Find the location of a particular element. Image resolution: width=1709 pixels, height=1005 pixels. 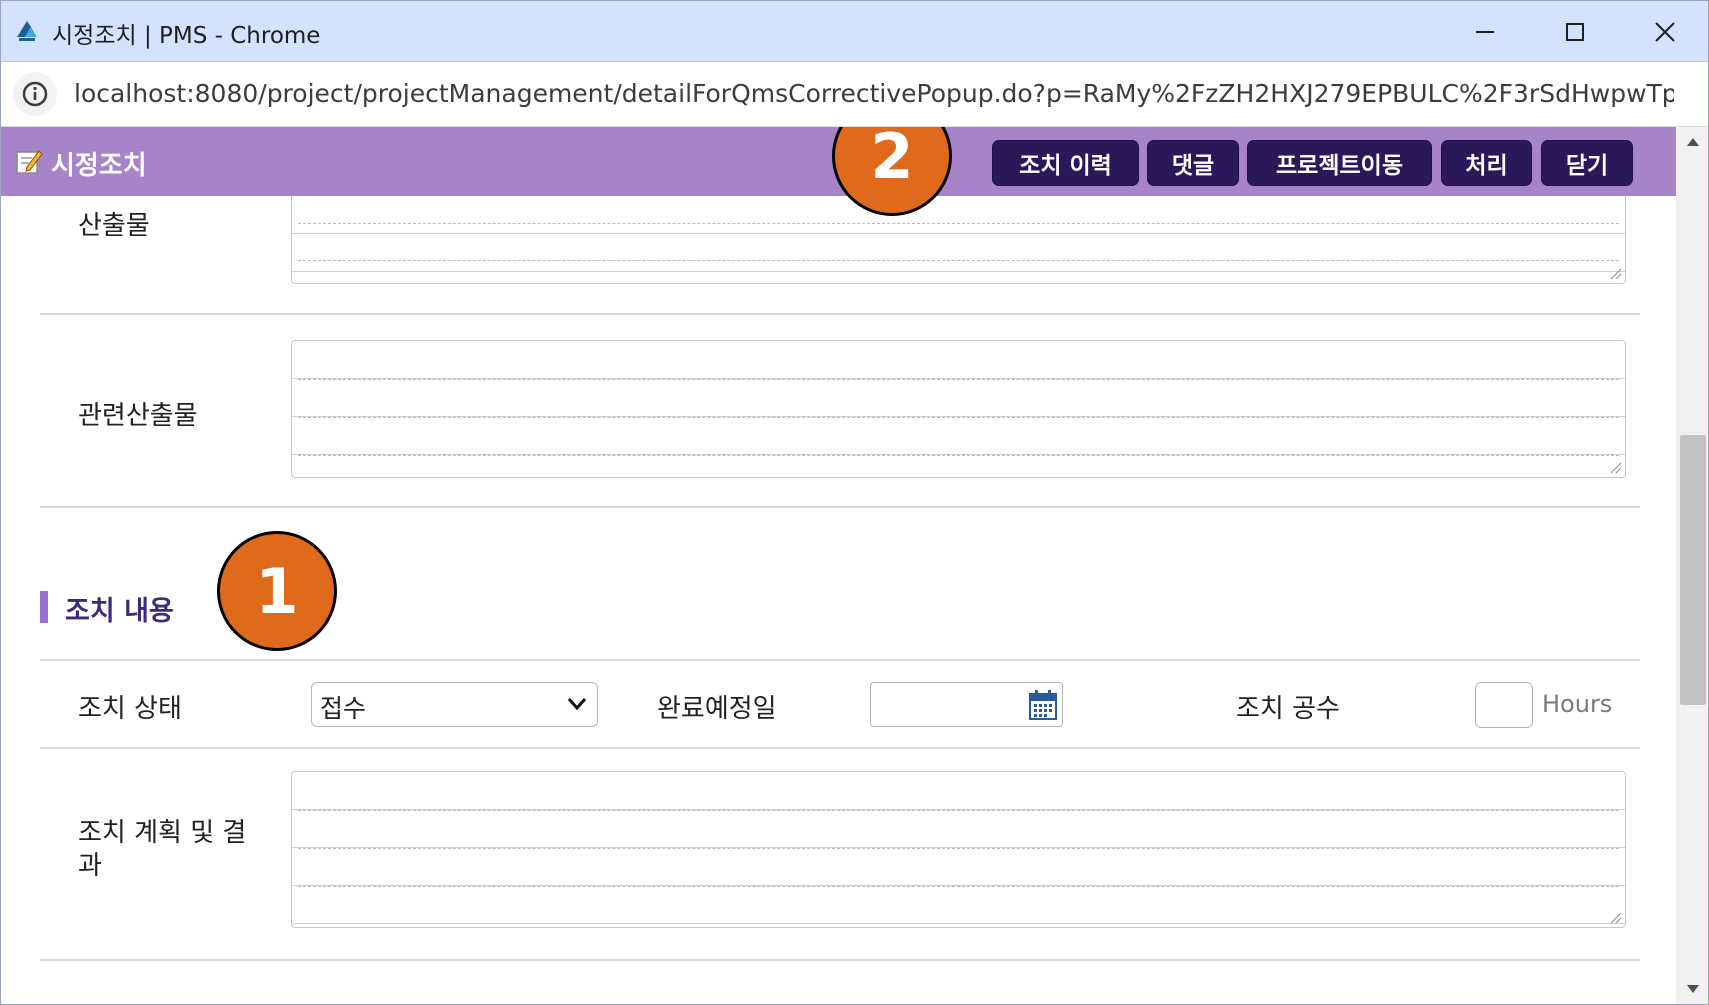

minimize-icon is located at coordinates (1485, 31).